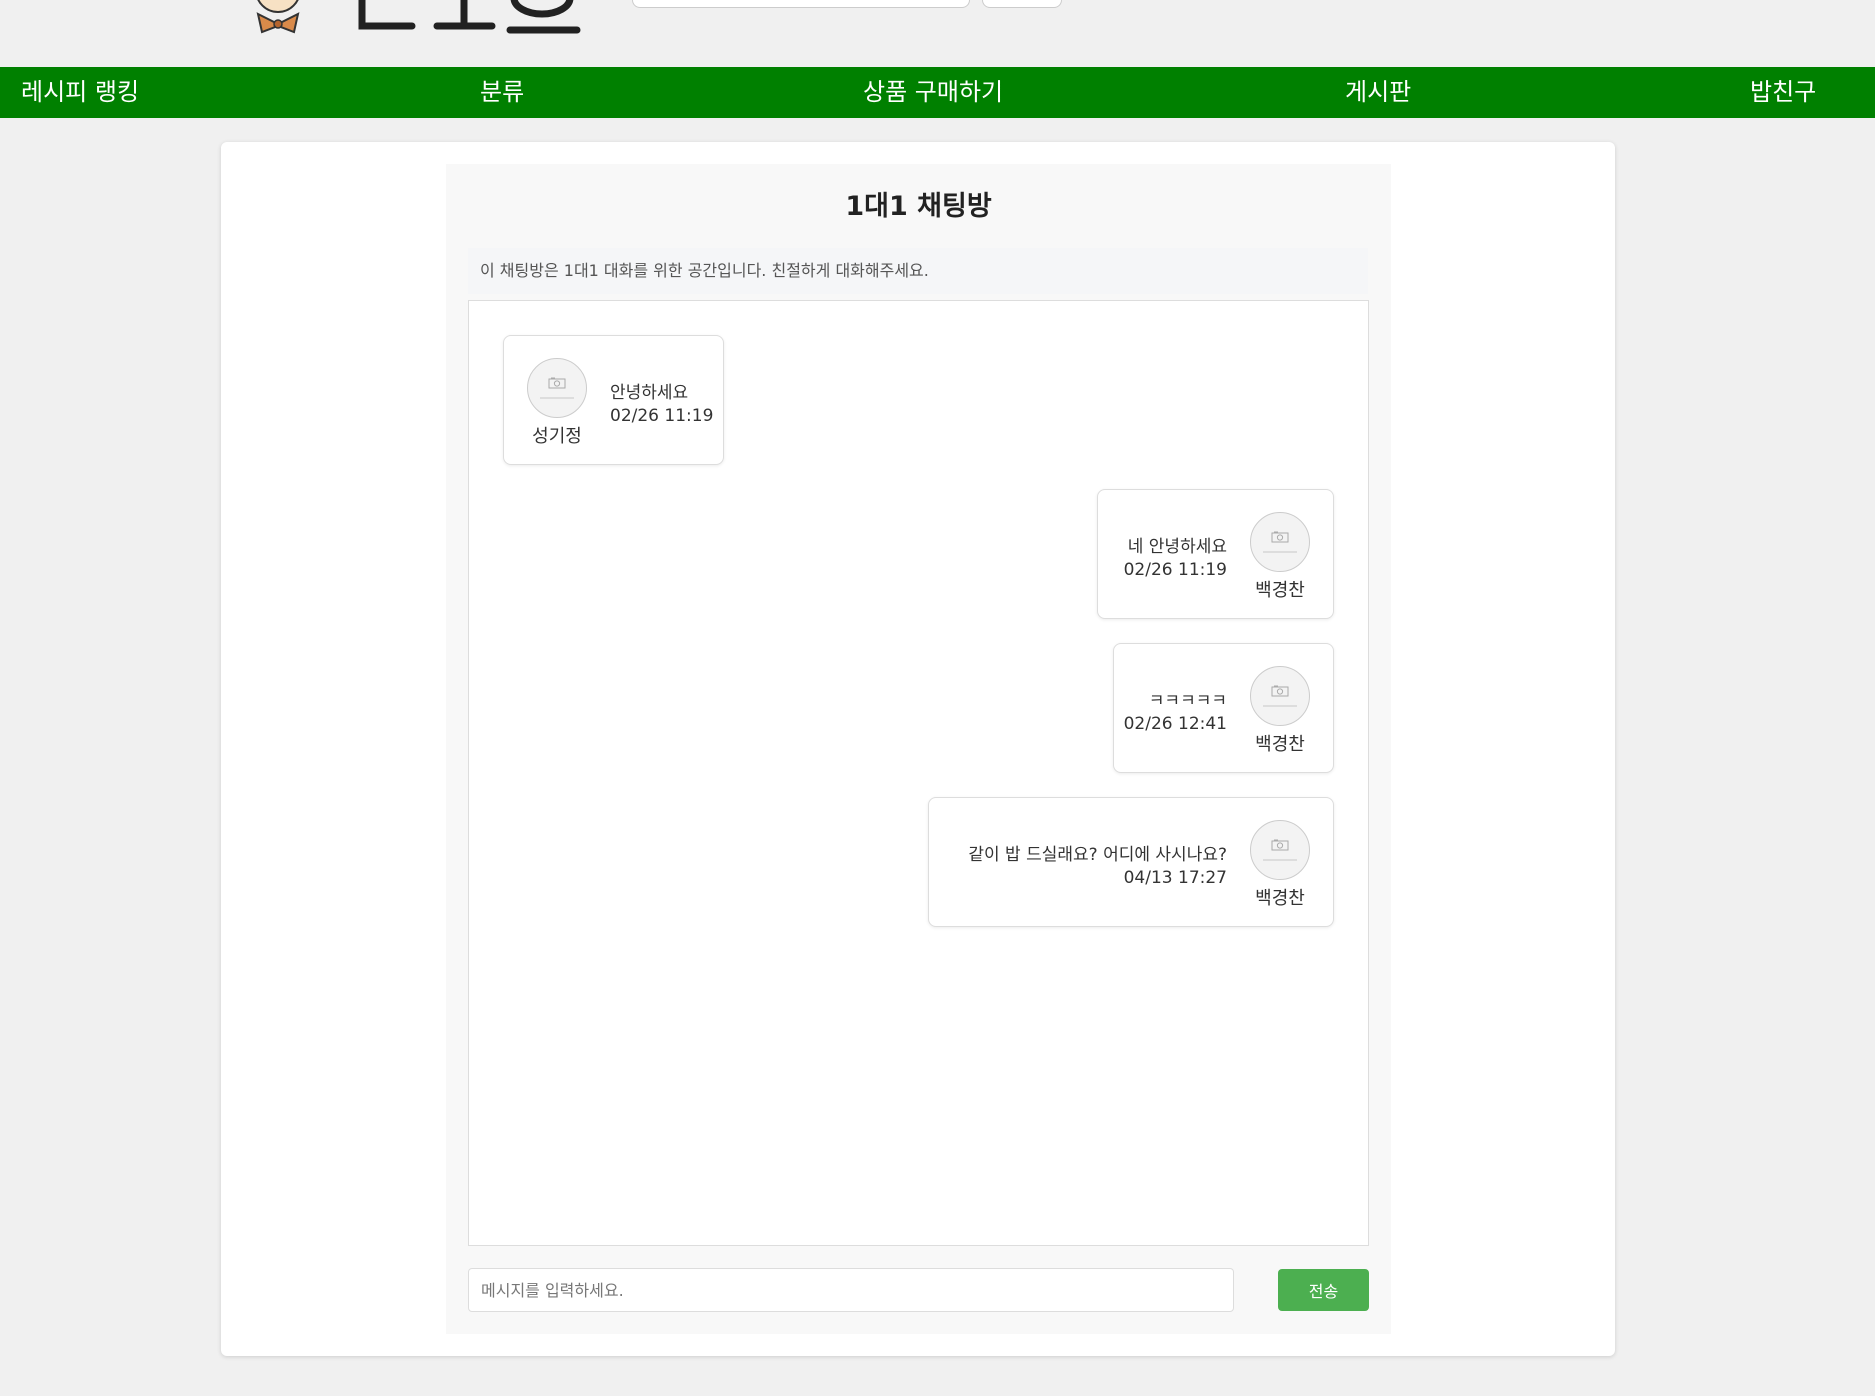 This screenshot has width=1875, height=1396. I want to click on header-search-input, so click(801, 4).